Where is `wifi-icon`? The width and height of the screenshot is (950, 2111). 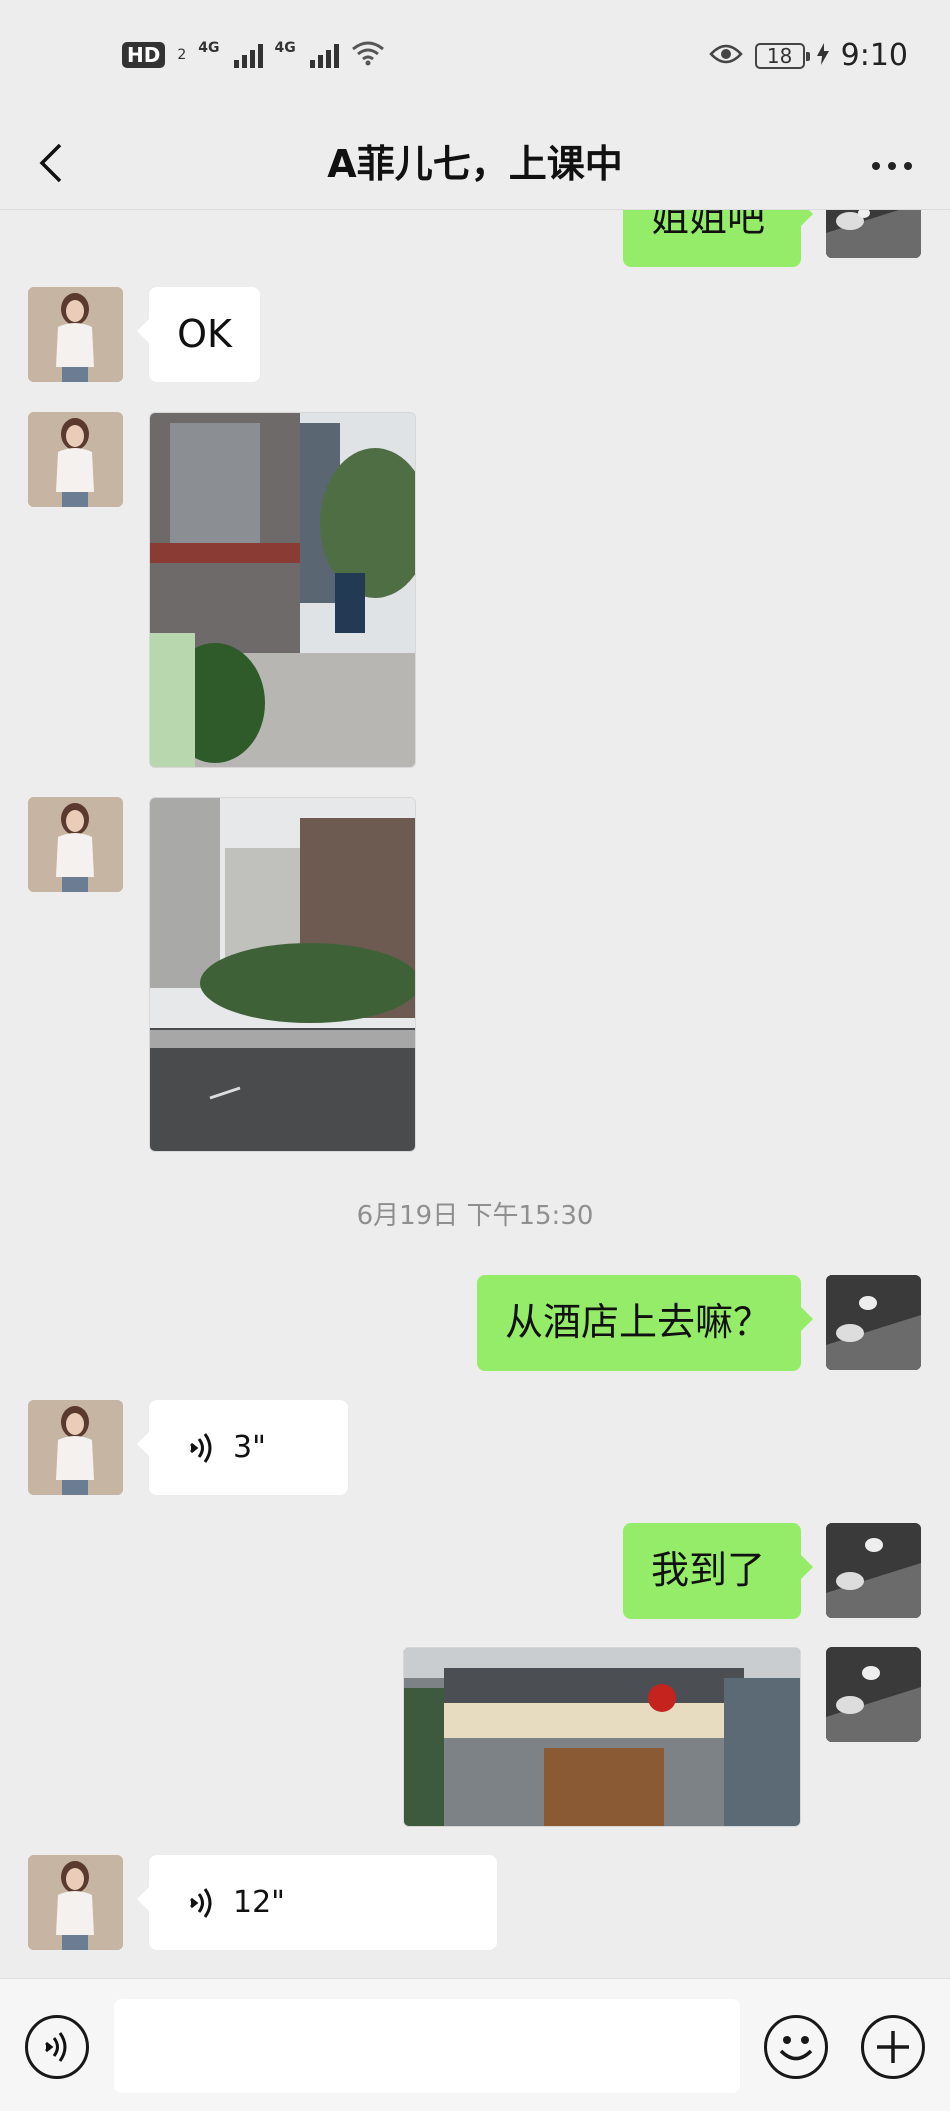
wifi-icon is located at coordinates (368, 55).